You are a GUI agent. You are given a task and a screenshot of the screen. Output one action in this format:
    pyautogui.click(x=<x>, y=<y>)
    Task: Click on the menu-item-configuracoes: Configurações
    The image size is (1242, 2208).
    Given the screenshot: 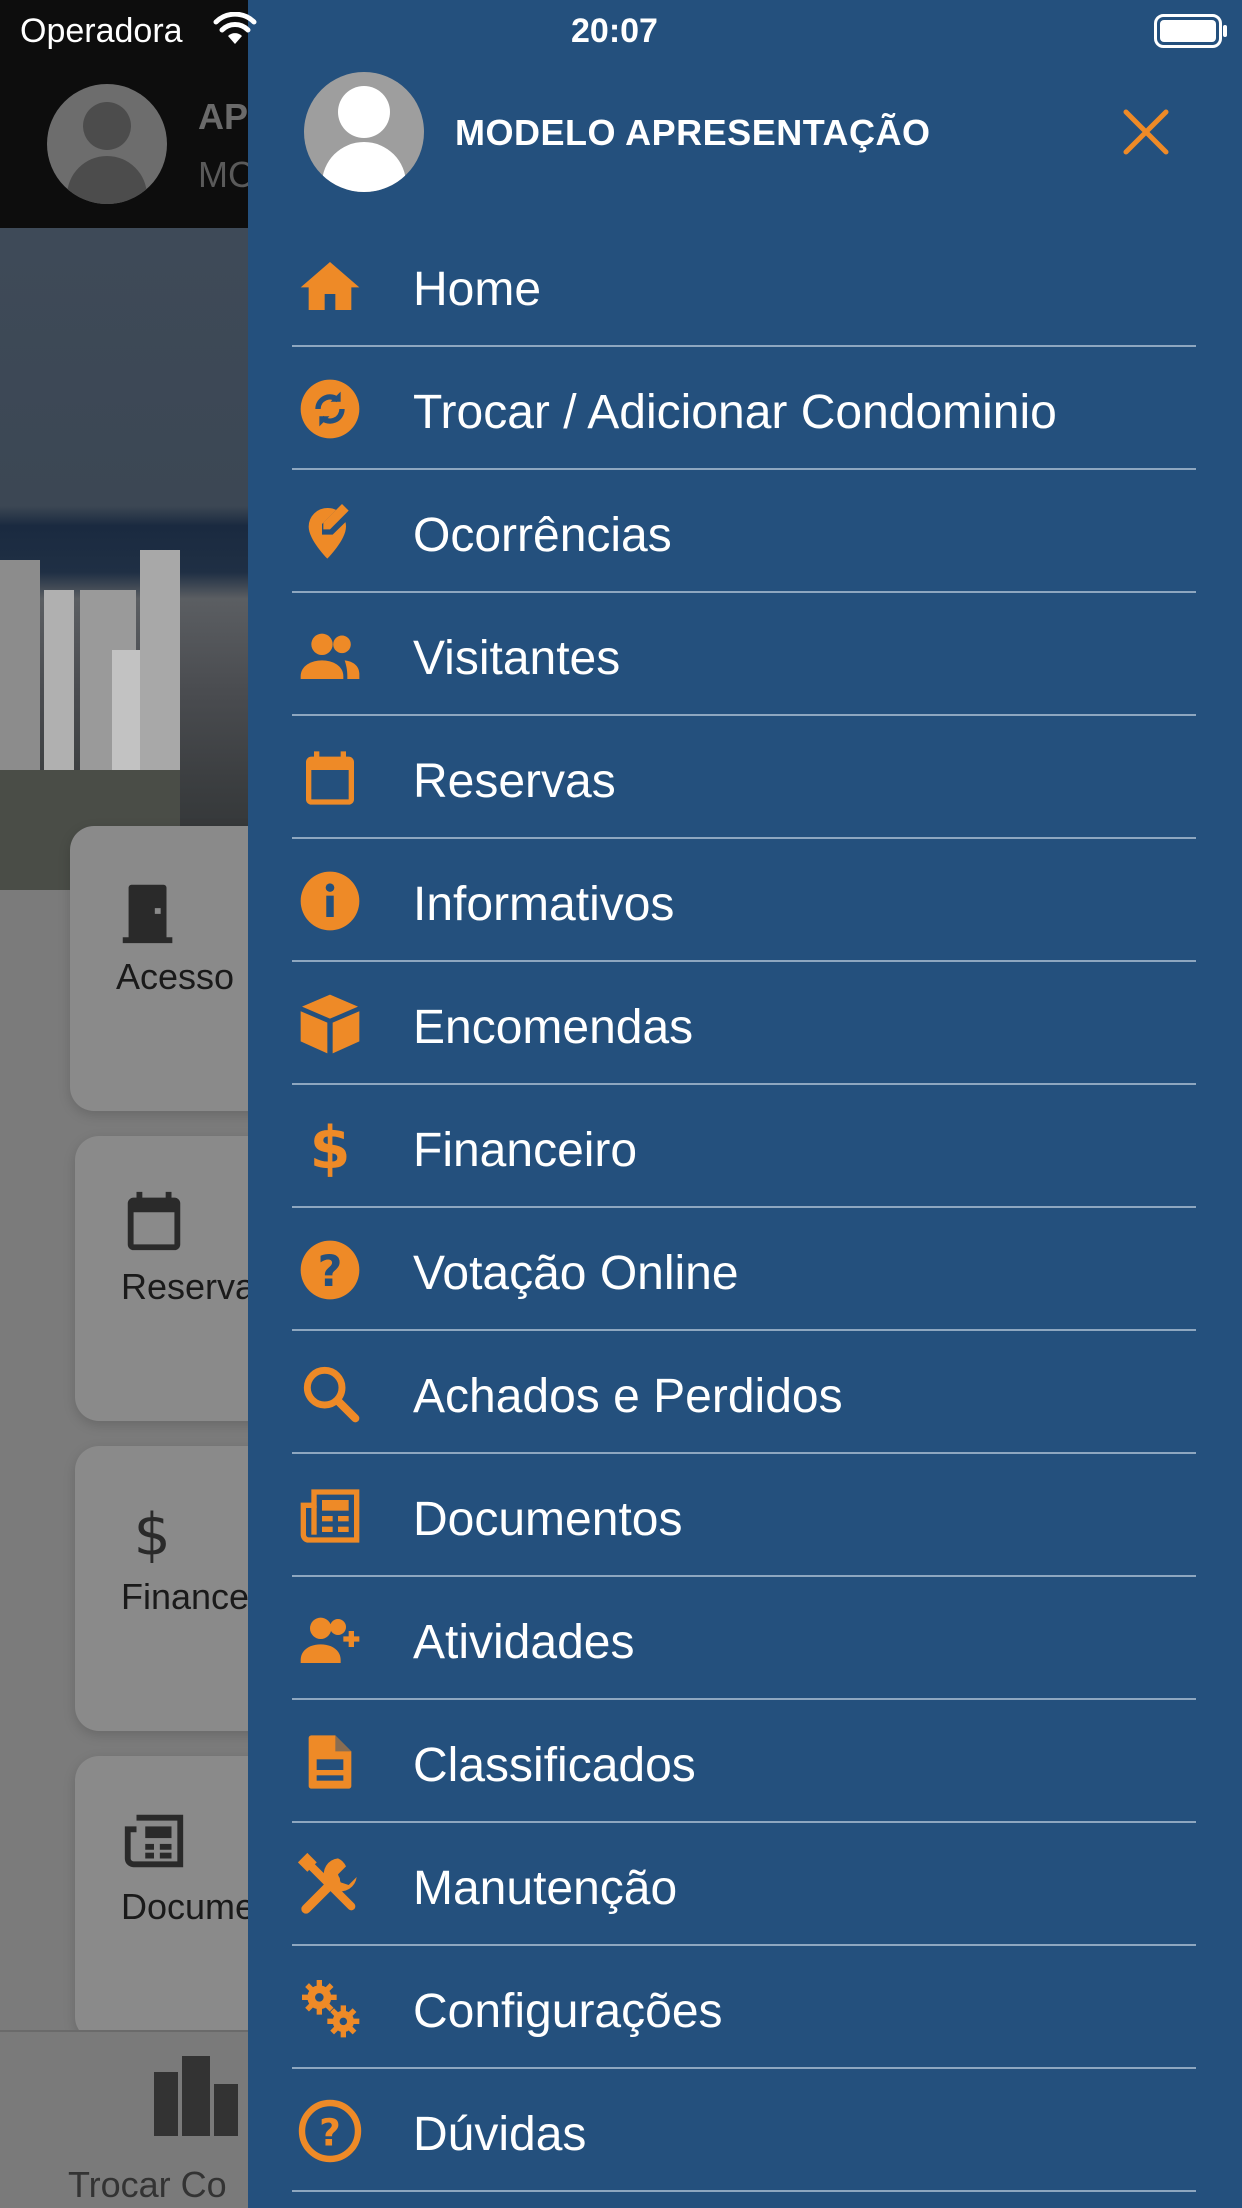 What is the action you would take?
    pyautogui.click(x=744, y=2007)
    